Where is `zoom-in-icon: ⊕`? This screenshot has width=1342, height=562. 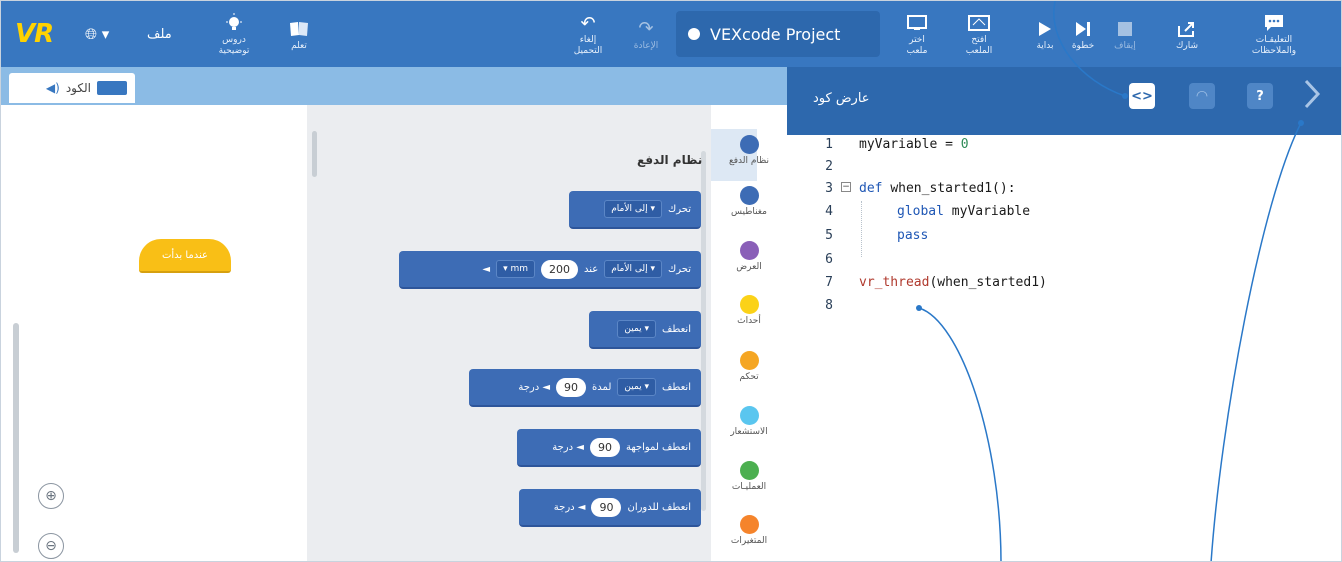
zoom-in-icon: ⊕ is located at coordinates (51, 496).